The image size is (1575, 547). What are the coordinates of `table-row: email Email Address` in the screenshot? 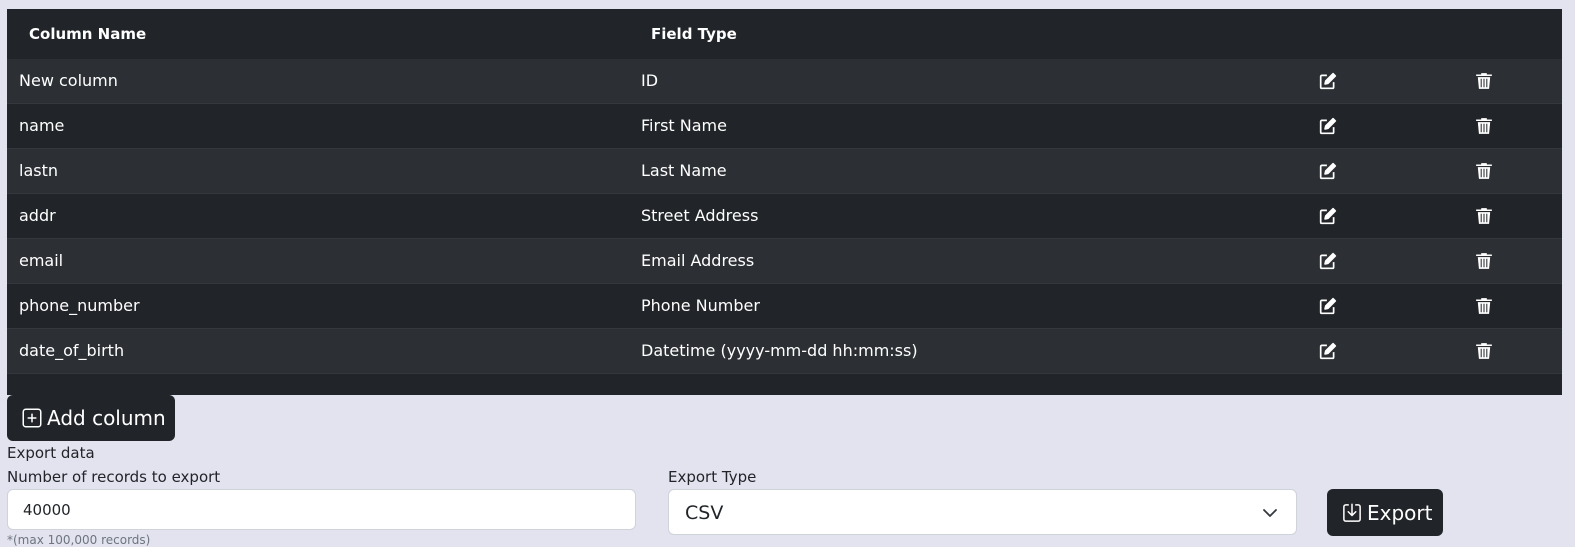 It's located at (784, 261).